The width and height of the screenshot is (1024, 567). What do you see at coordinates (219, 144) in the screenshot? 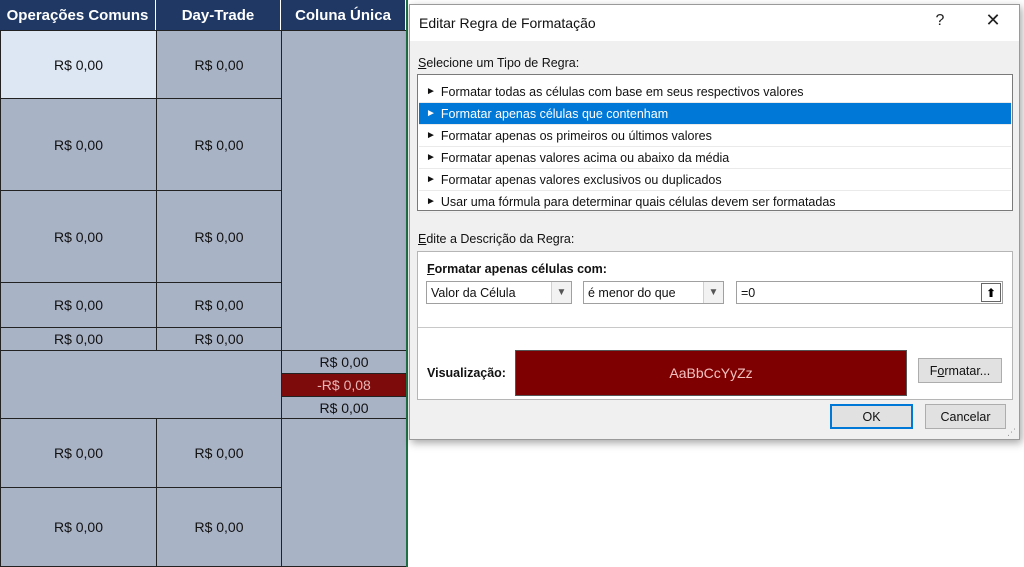
I see `cell-r2c2: R$ 0,00` at bounding box center [219, 144].